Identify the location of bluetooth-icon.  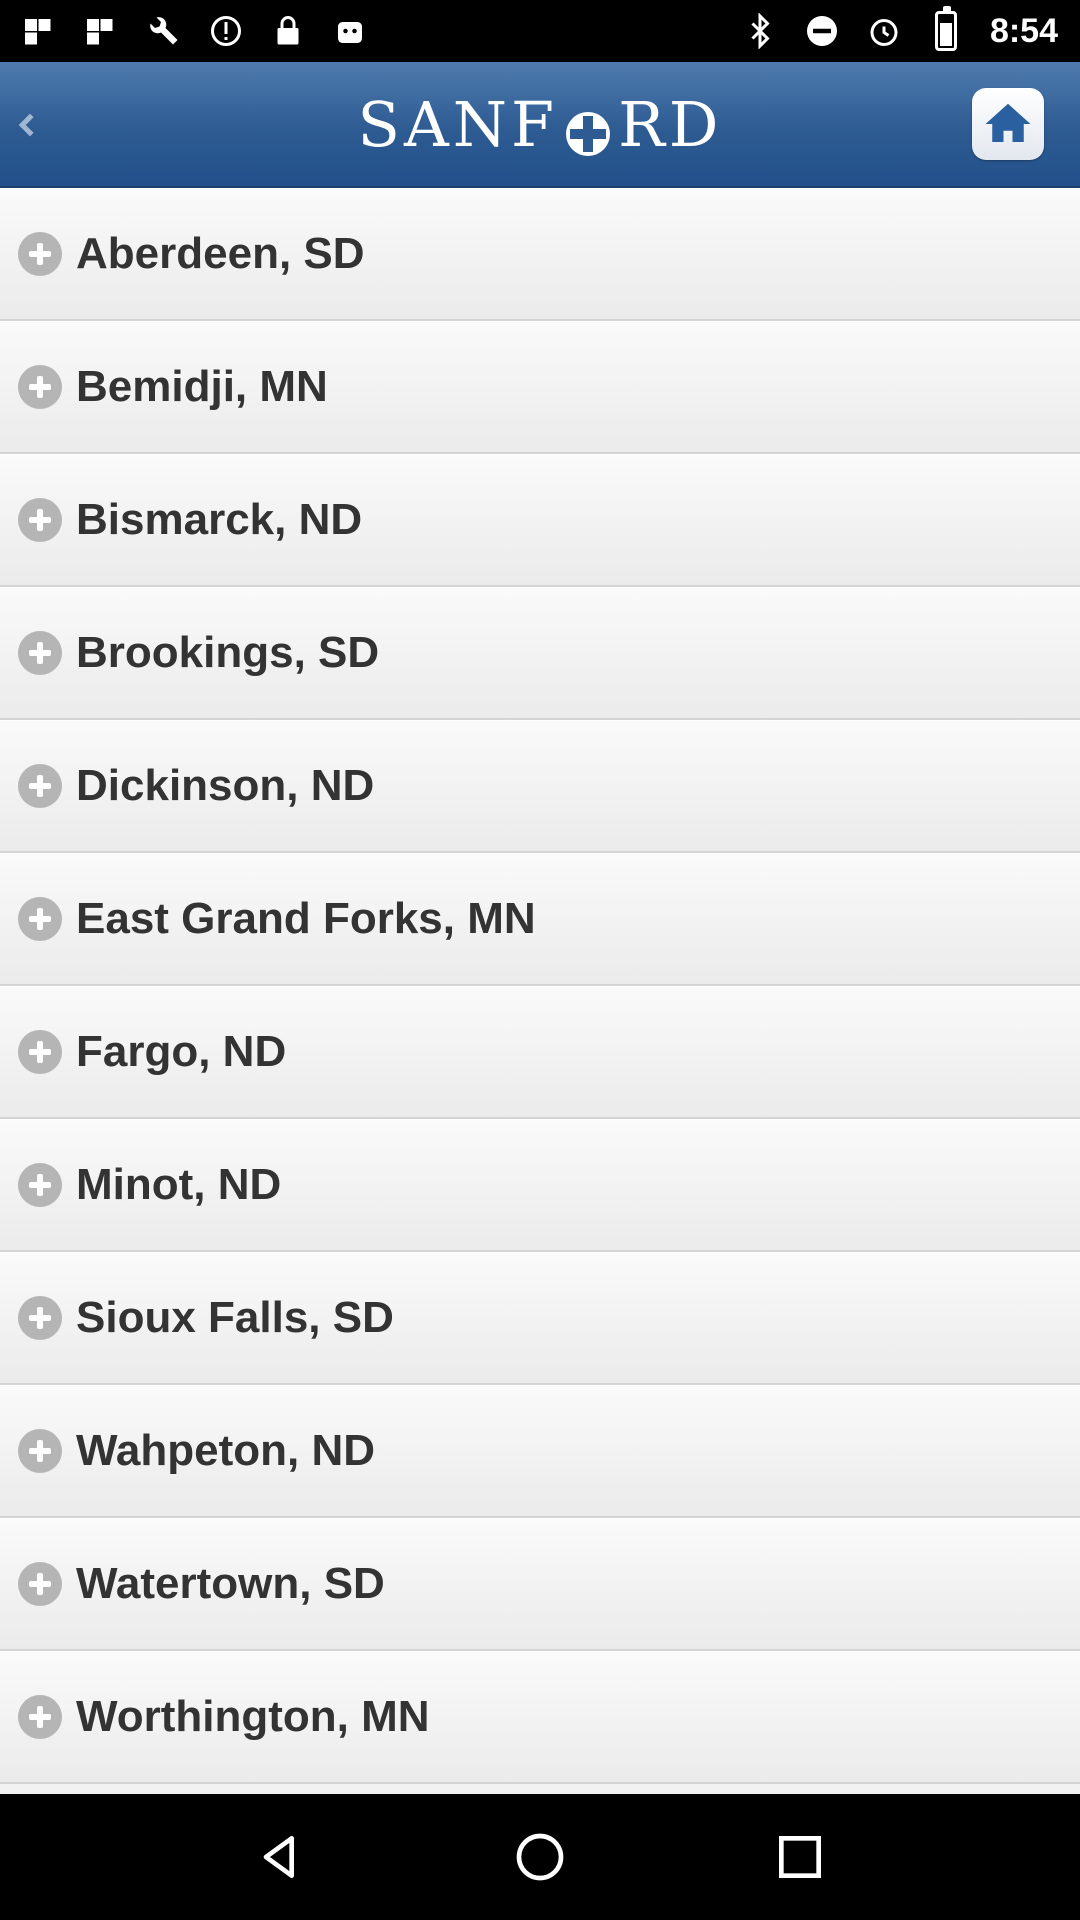
(760, 31).